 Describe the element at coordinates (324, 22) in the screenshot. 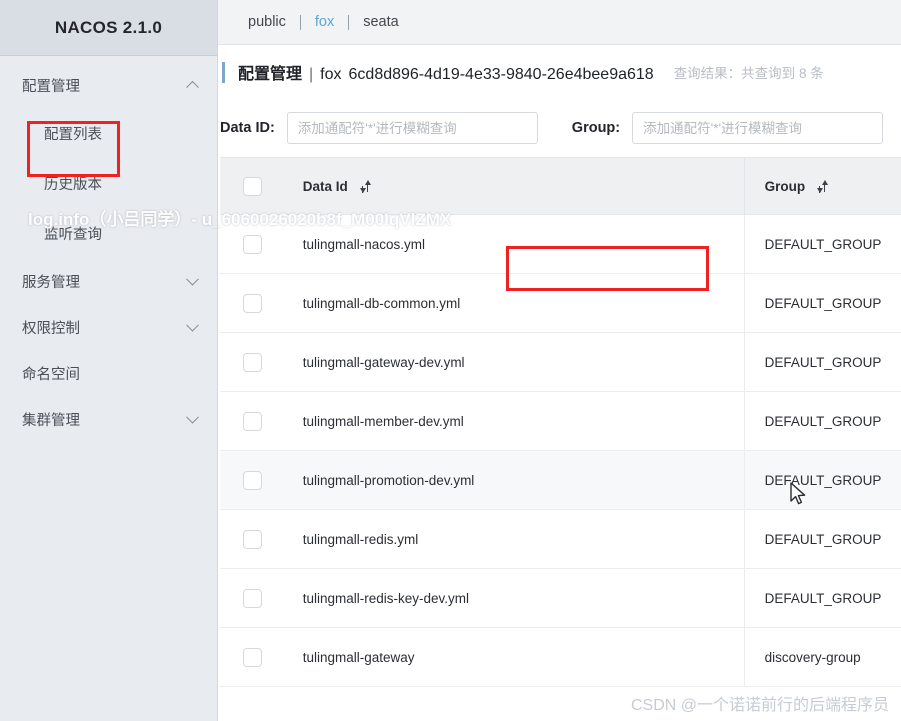

I see `tab-fox: fox` at that location.